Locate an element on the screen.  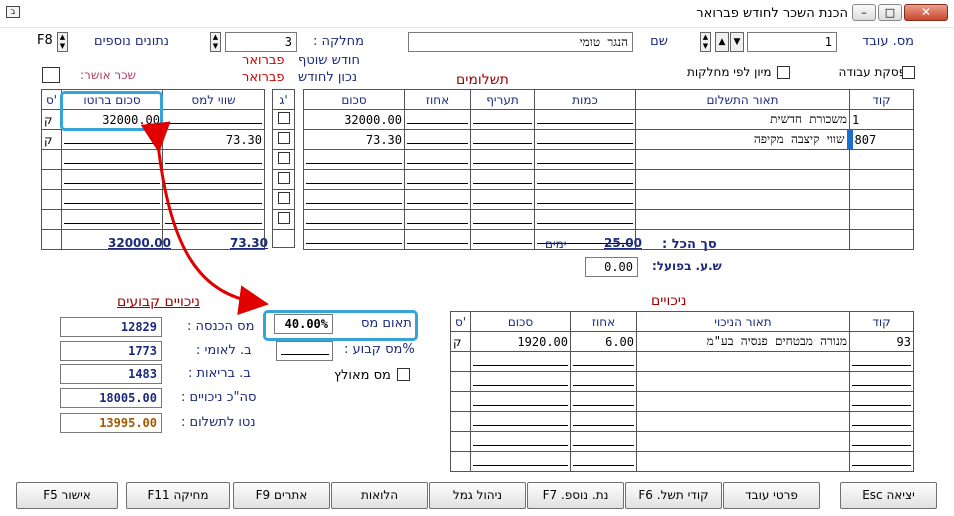
loans-button: הלואות is located at coordinates (379, 495).